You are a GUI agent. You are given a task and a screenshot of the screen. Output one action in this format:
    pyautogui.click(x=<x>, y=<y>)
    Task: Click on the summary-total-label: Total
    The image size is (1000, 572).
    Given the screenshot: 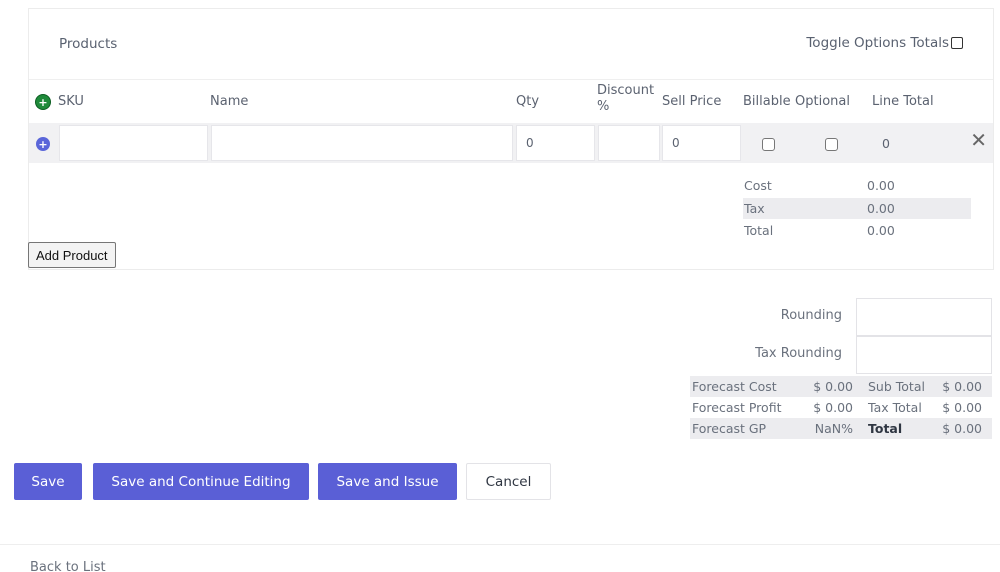 What is the action you would take?
    pyautogui.click(x=759, y=230)
    